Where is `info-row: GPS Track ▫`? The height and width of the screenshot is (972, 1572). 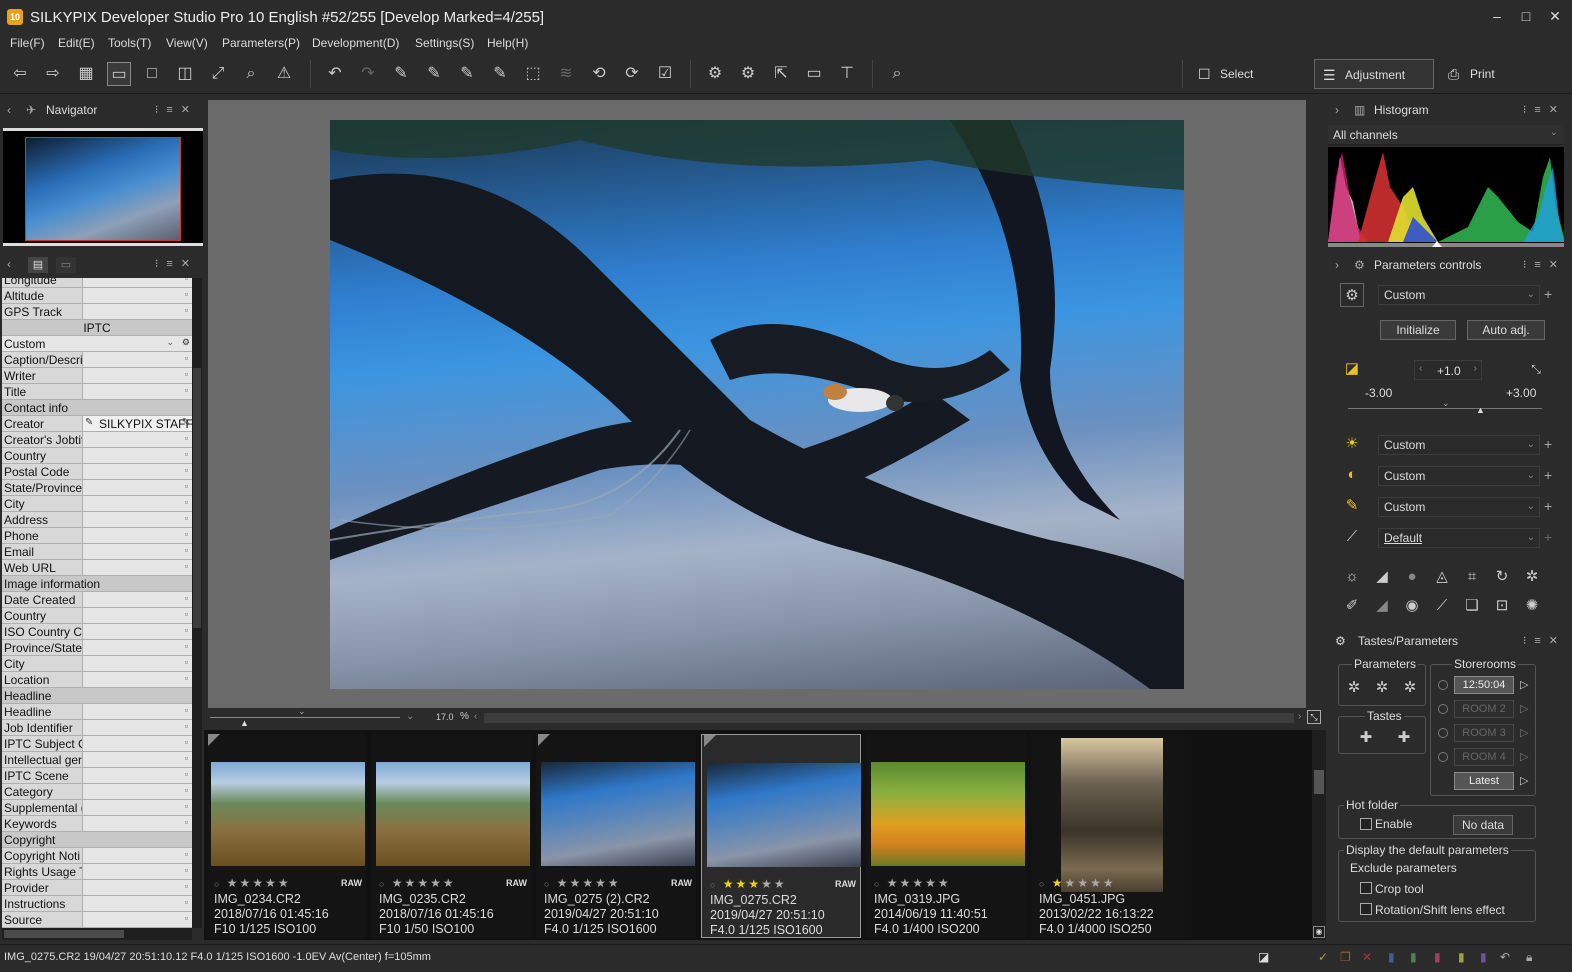 info-row: GPS Track ▫ is located at coordinates (97, 312).